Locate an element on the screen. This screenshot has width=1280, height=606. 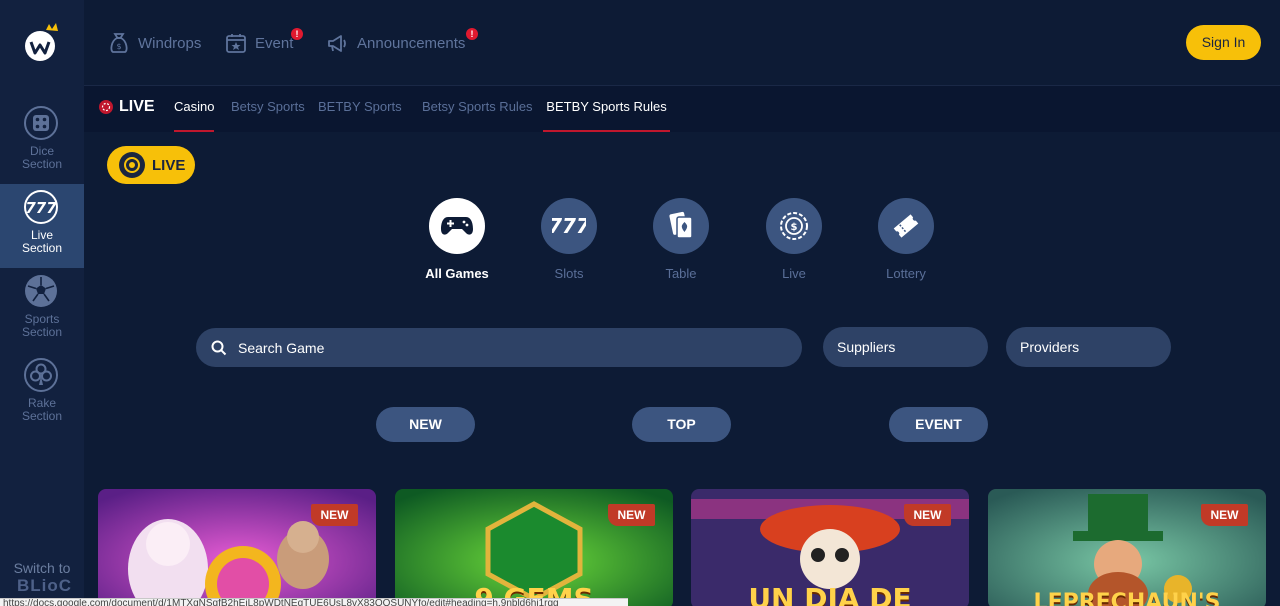
sign-in-button: Sign In is located at coordinates (1223, 42).